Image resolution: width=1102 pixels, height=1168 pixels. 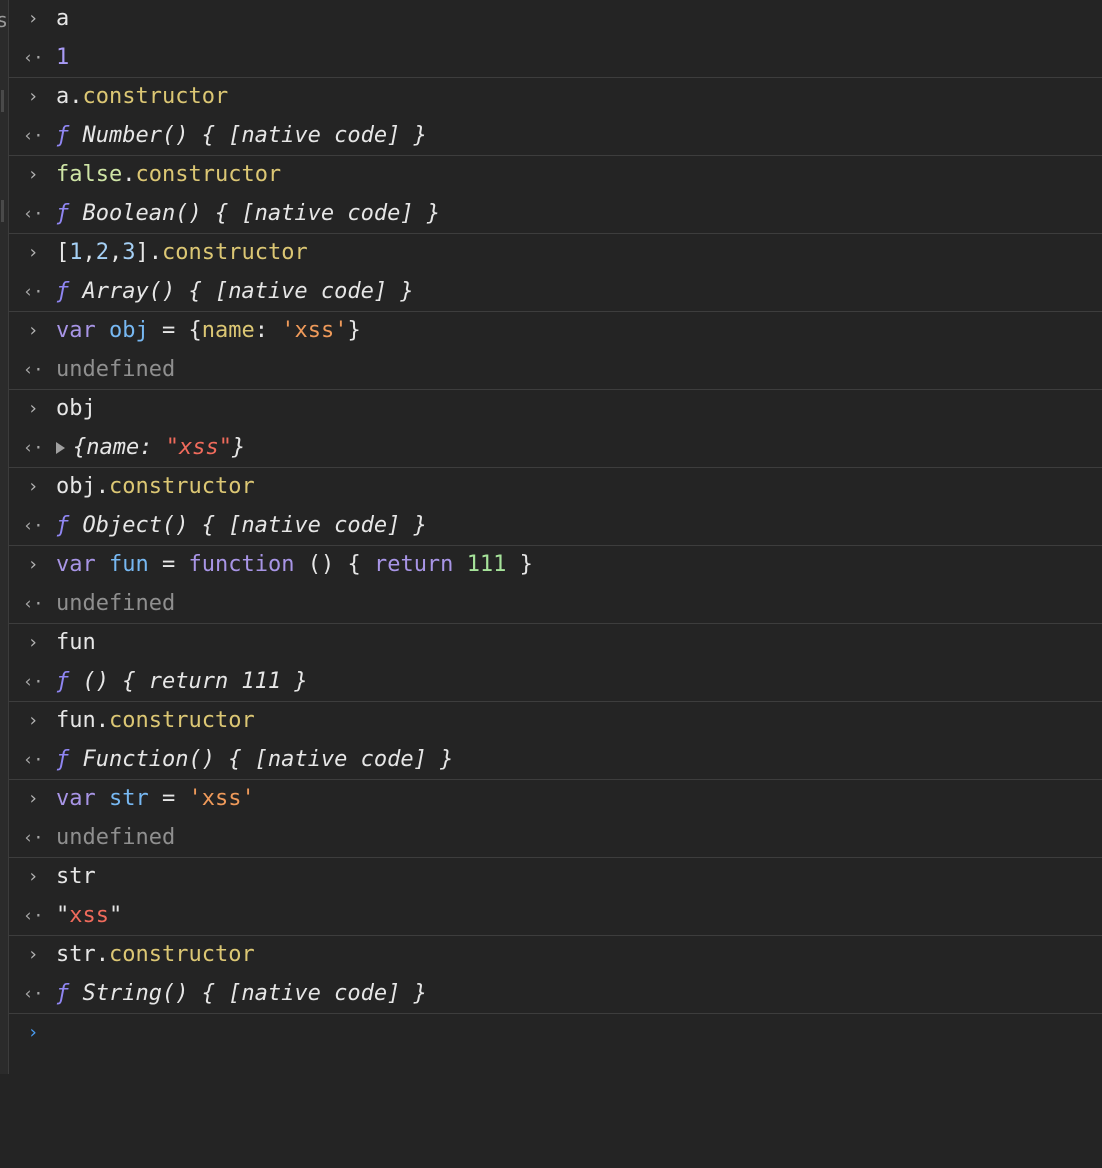 What do you see at coordinates (254, 213) in the screenshot?
I see `output-function: Boolean() { [native code] }` at bounding box center [254, 213].